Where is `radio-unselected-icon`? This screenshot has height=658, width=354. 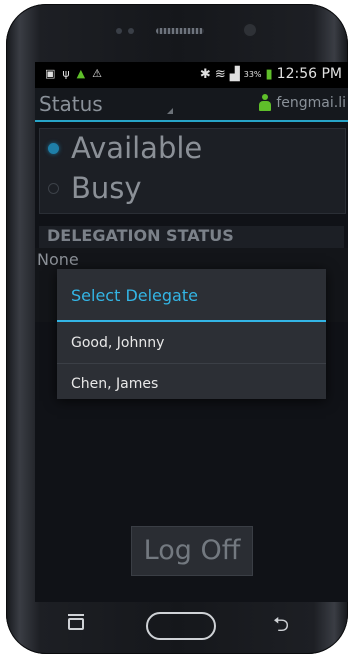 radio-unselected-icon is located at coordinates (53, 188).